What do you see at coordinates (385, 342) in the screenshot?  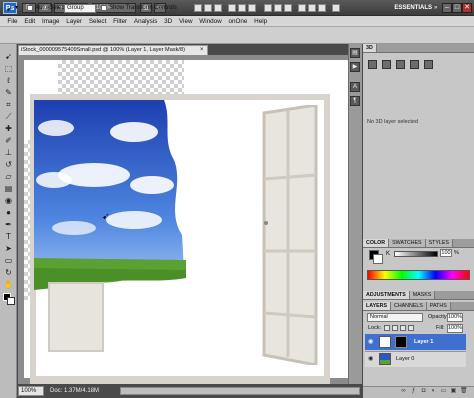 I see `layer-1-thumbnail` at bounding box center [385, 342].